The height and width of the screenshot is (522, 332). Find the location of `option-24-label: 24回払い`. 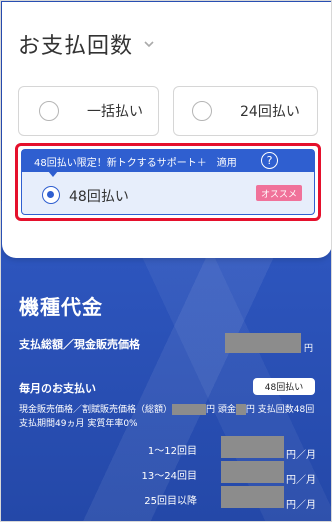

option-24-label: 24回払い is located at coordinates (270, 112).